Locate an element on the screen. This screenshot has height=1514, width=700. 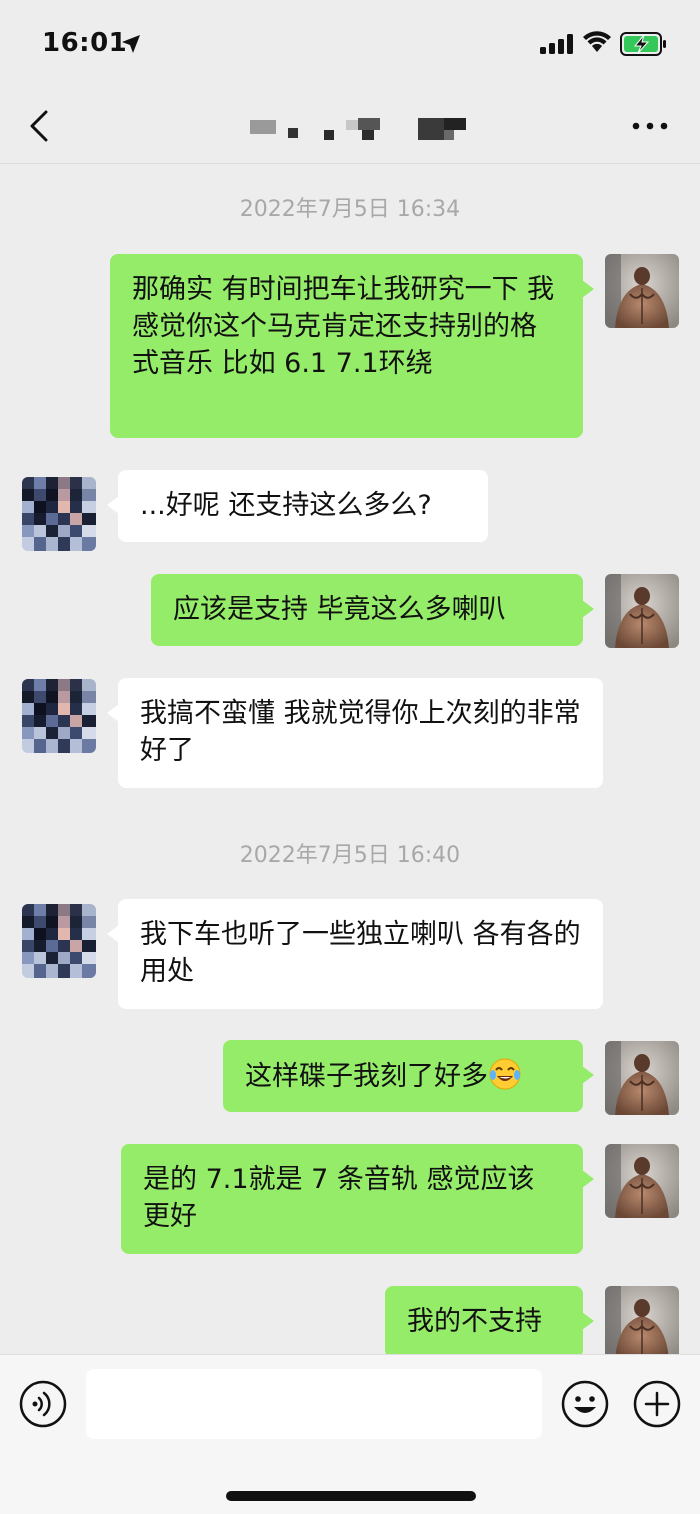
message-bubble: 我下车也听了一些独立喇叭 各有各的用处 is located at coordinates (355, 954).